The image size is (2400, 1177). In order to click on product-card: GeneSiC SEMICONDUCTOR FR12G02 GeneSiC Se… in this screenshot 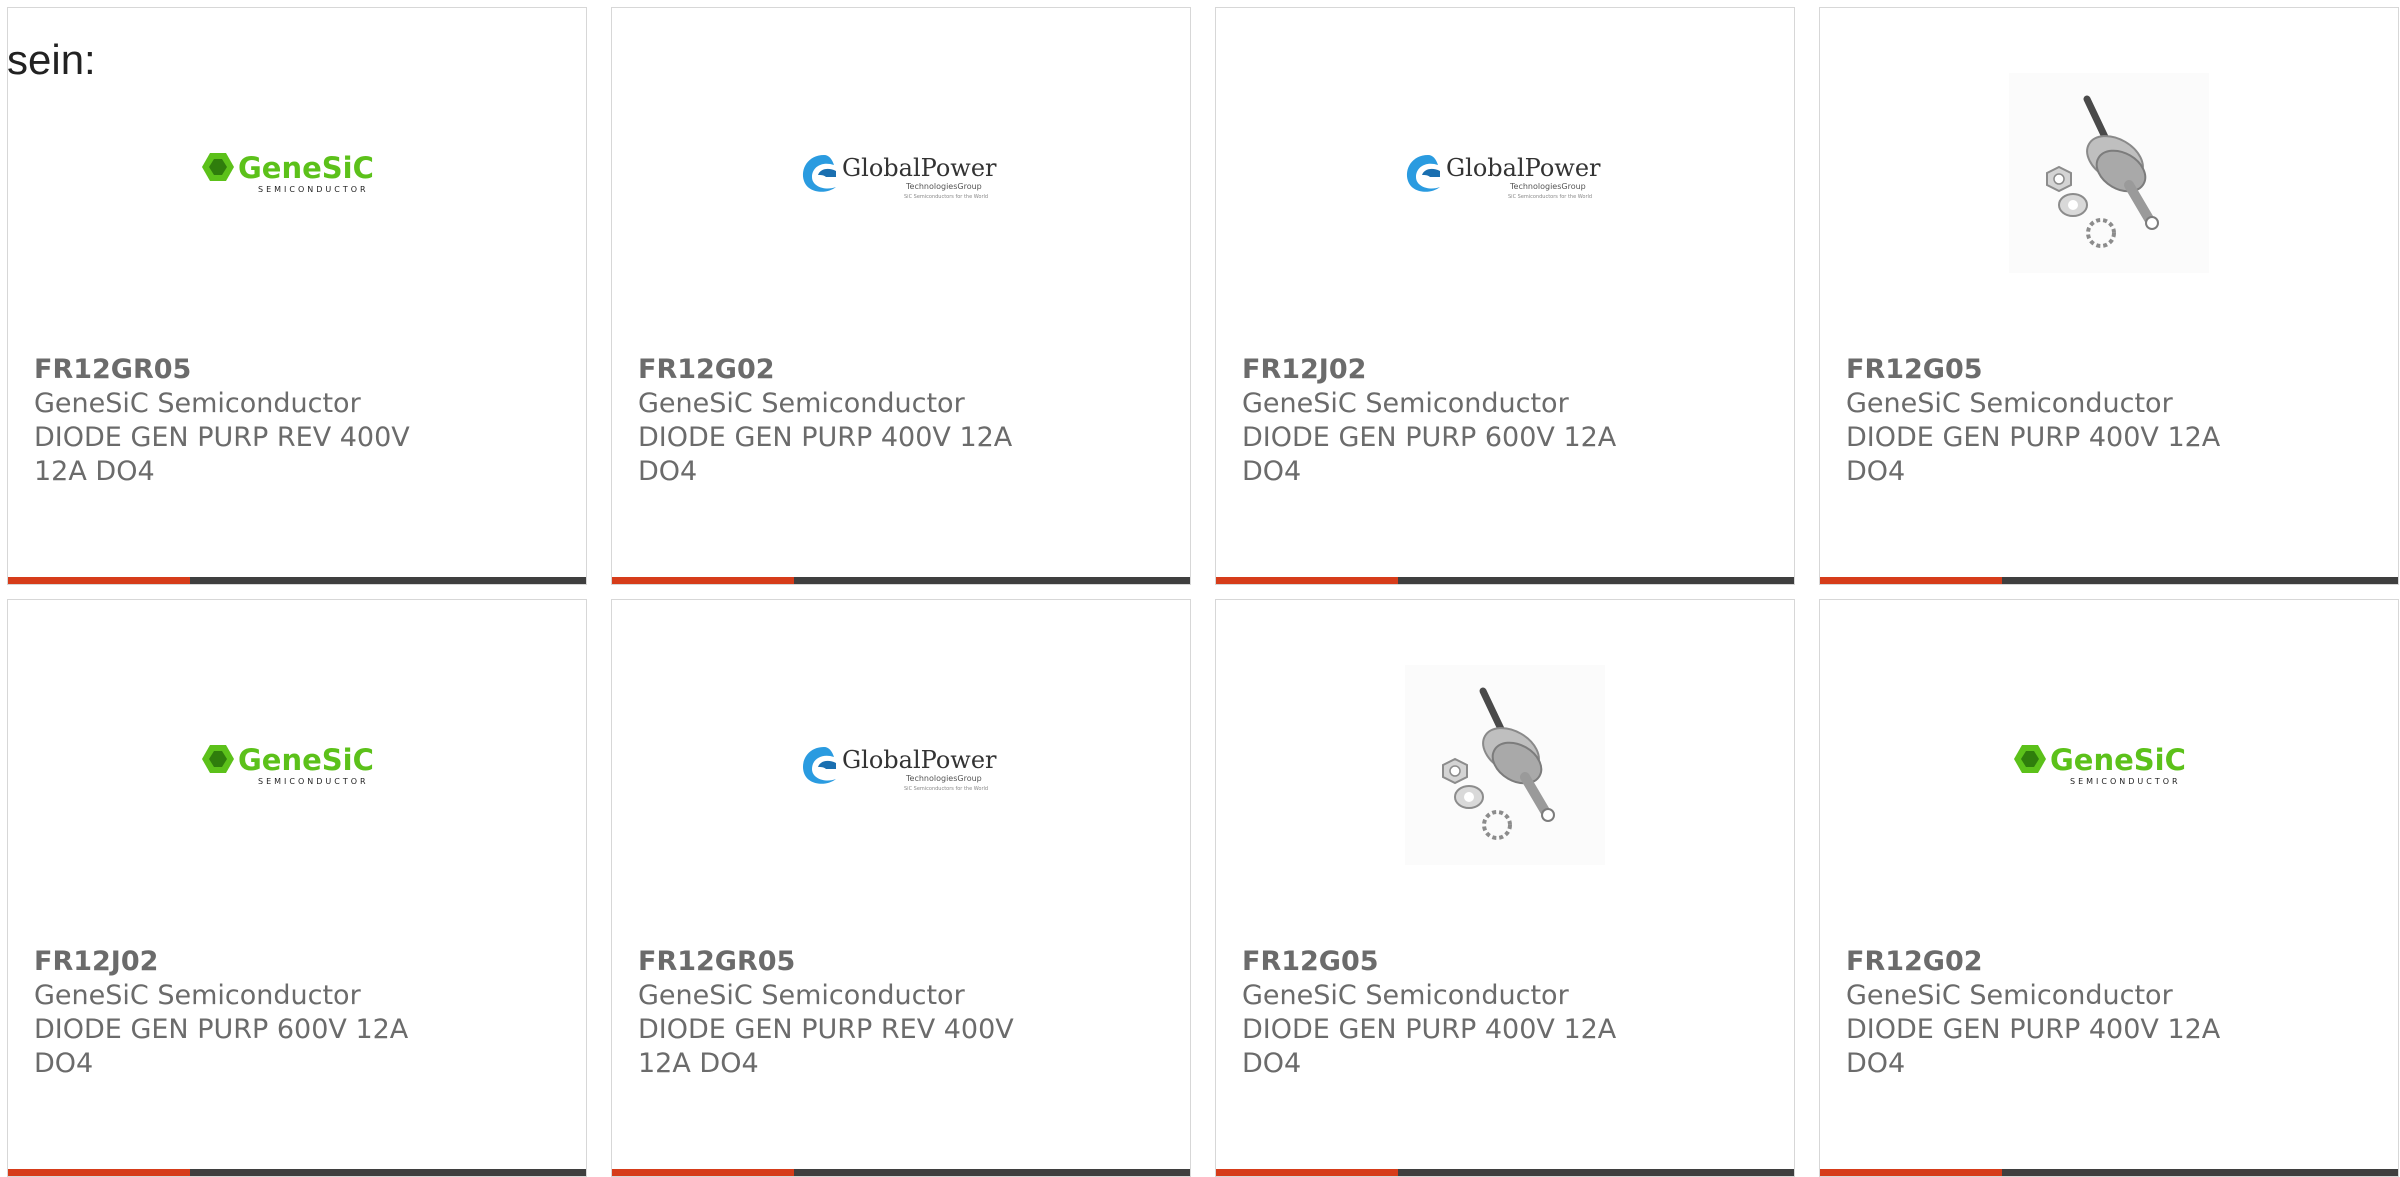, I will do `click(2109, 888)`.